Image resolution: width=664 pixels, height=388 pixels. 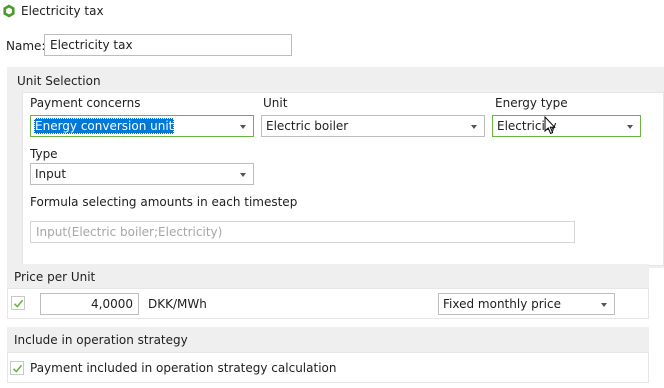 I want to click on name-label: Name:, so click(x=26, y=46).